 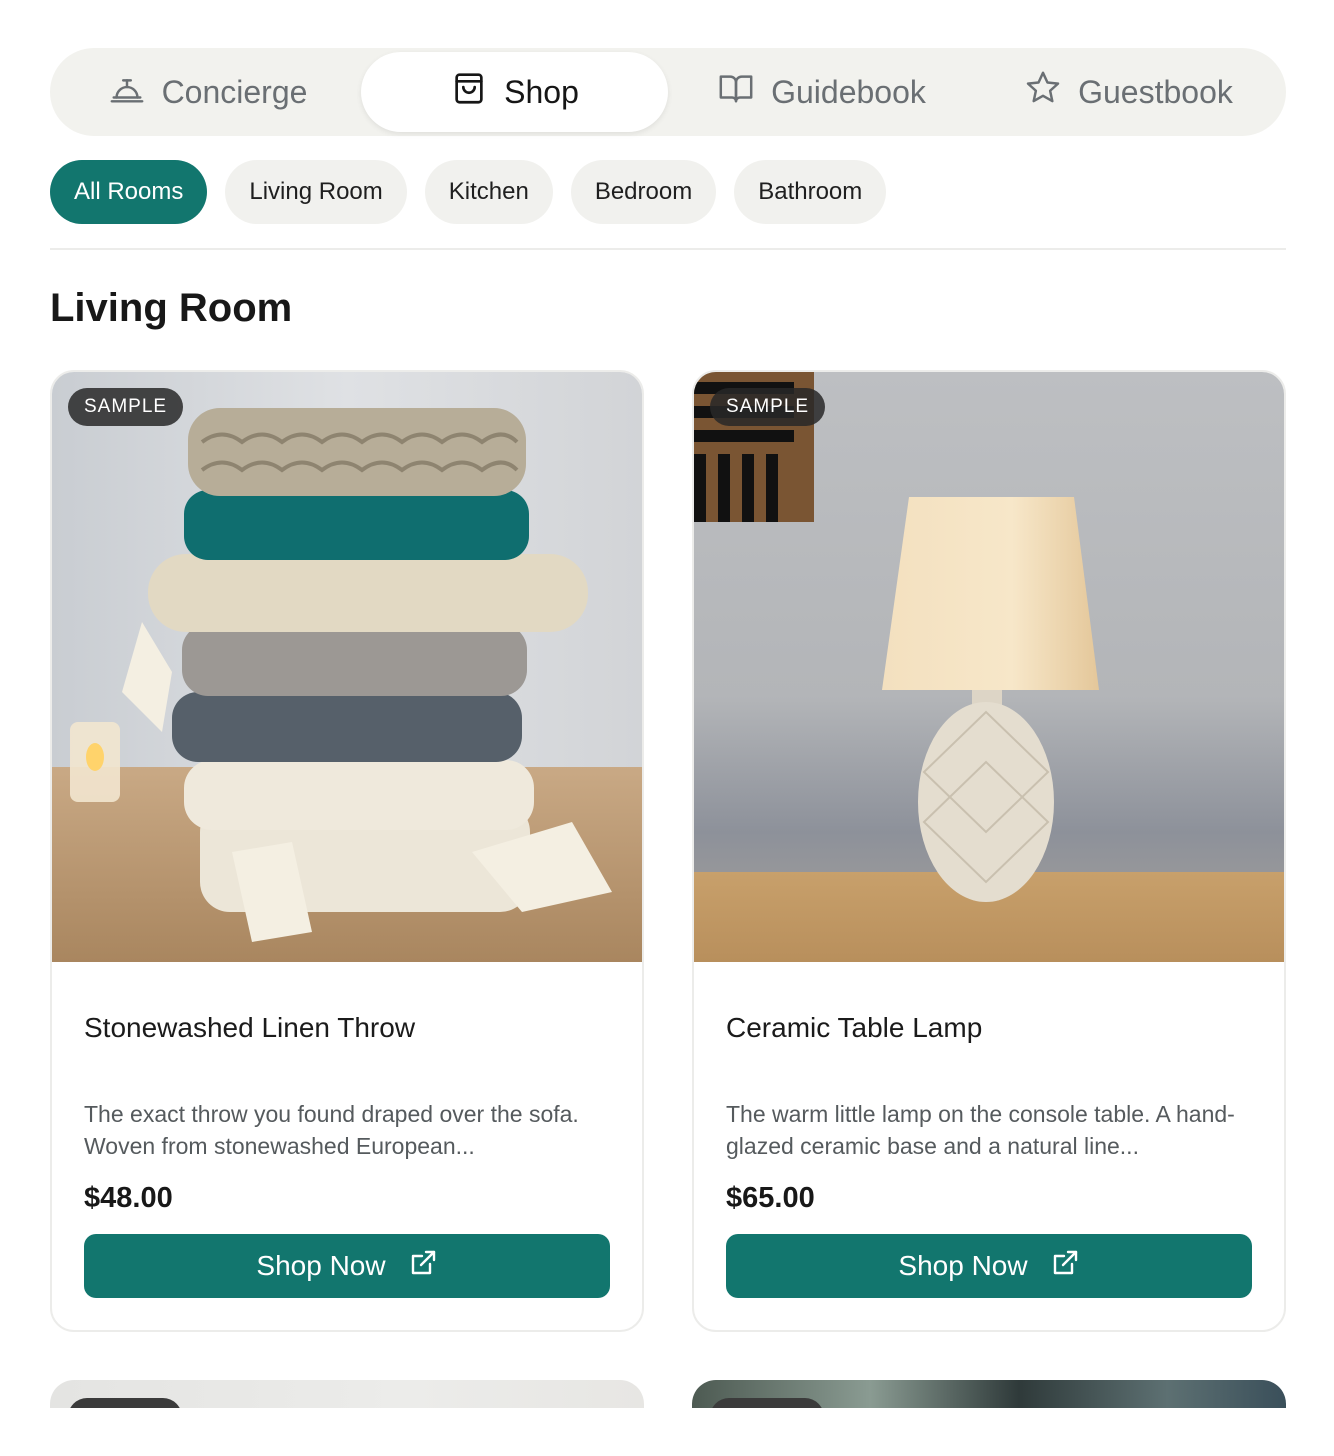 What do you see at coordinates (171, 308) in the screenshot?
I see `section-title: Living Room` at bounding box center [171, 308].